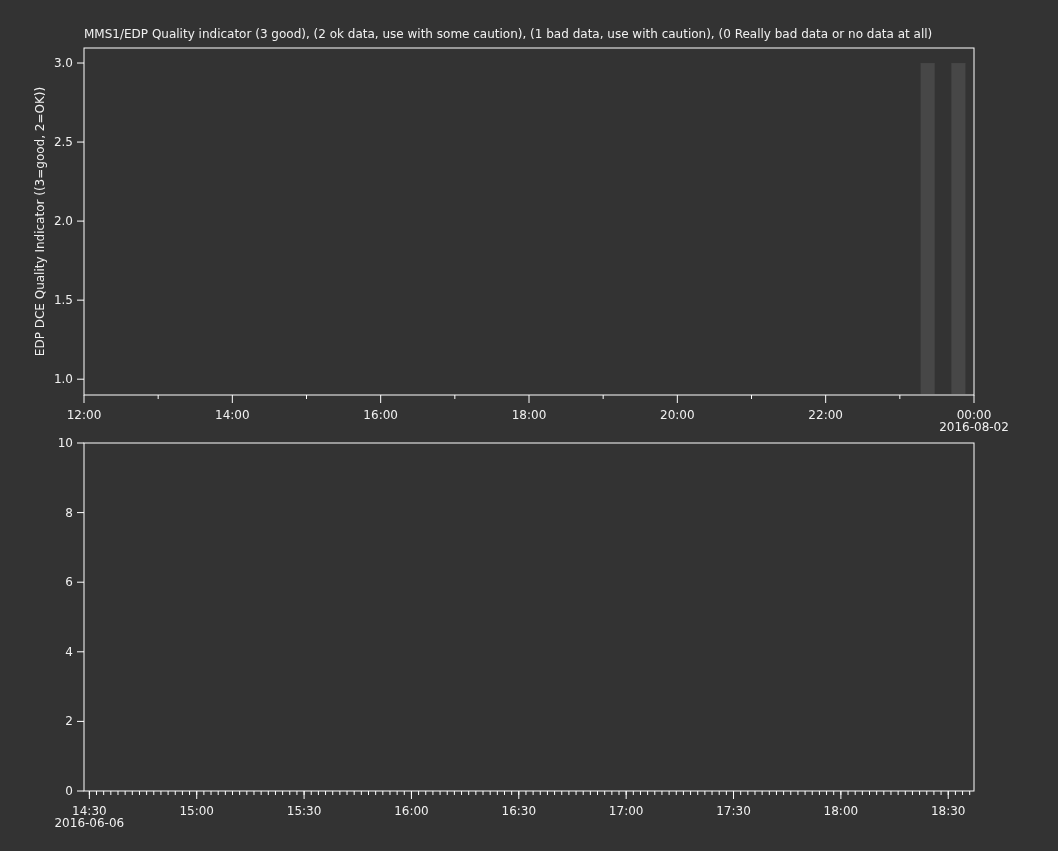  What do you see at coordinates (69, 721) in the screenshot?
I see `y-tick-label: 2` at bounding box center [69, 721].